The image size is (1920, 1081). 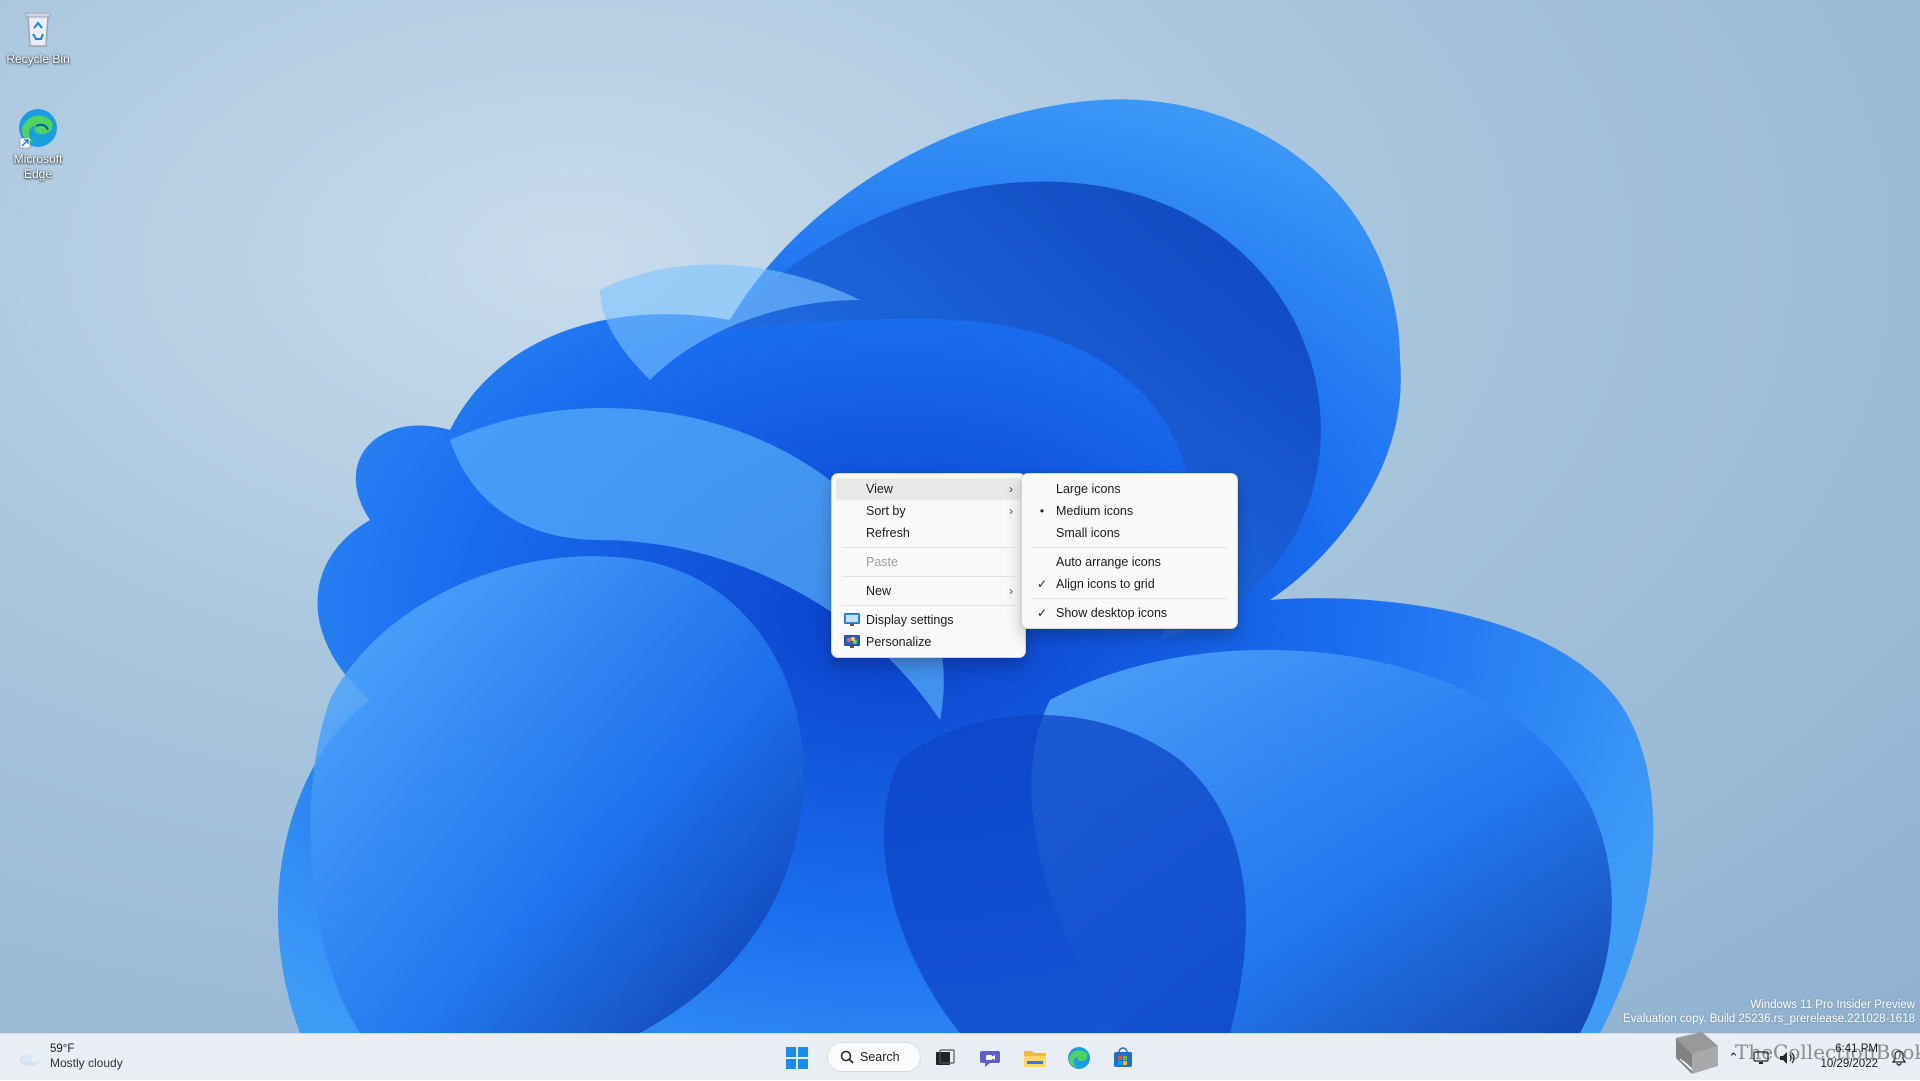 I want to click on task-view-button, so click(x=945, y=1057).